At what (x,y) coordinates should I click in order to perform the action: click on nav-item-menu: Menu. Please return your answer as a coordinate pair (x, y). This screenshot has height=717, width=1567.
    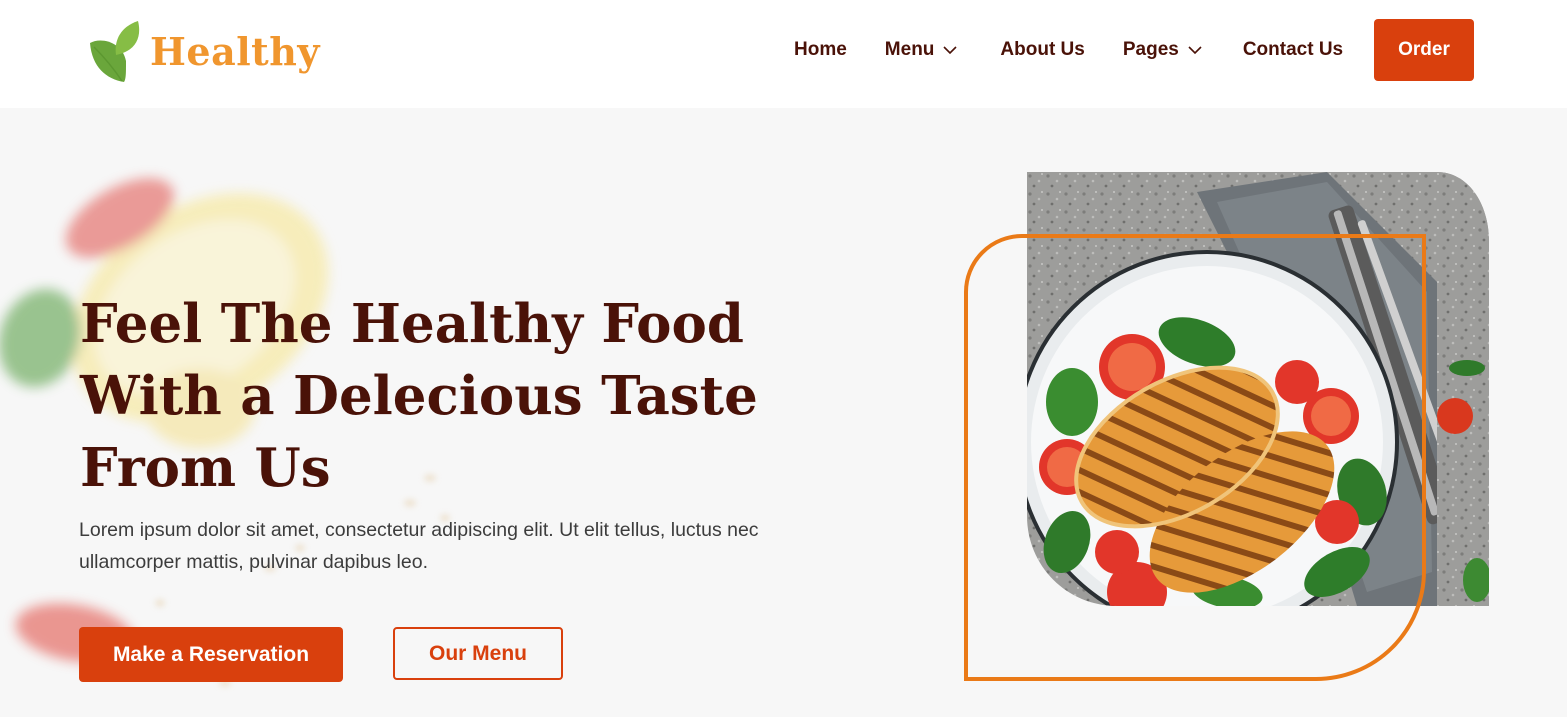
    Looking at the image, I should click on (922, 50).